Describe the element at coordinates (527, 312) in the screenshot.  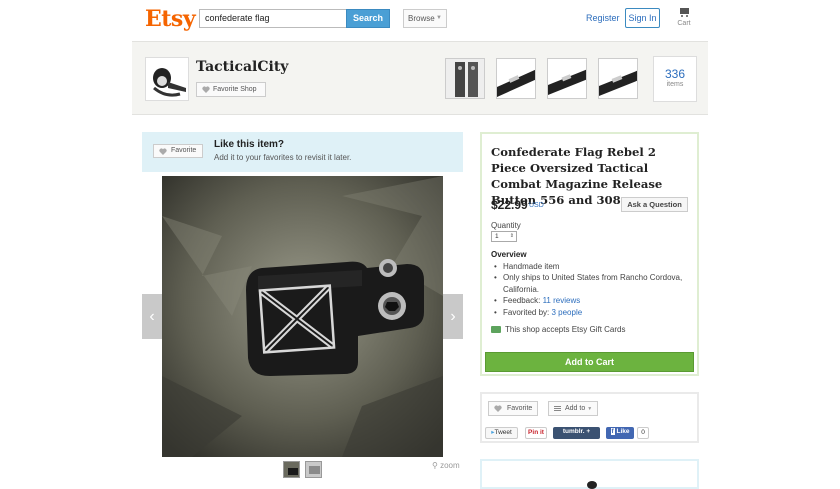
I see `favorited-label: Favorited by:` at that location.